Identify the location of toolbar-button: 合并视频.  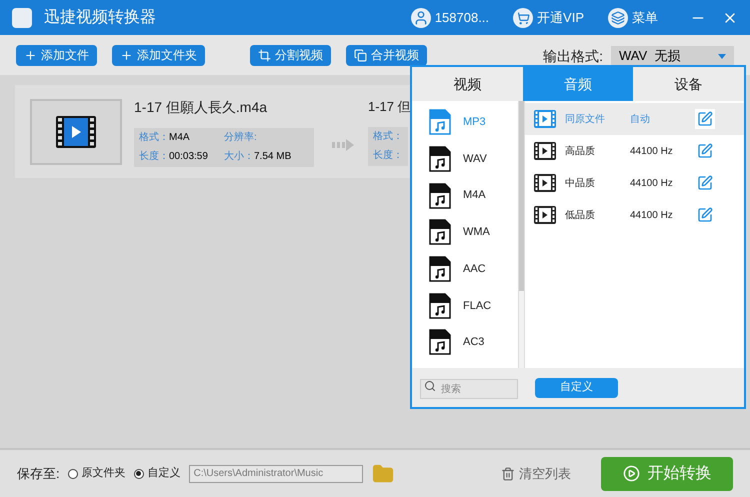
(386, 55).